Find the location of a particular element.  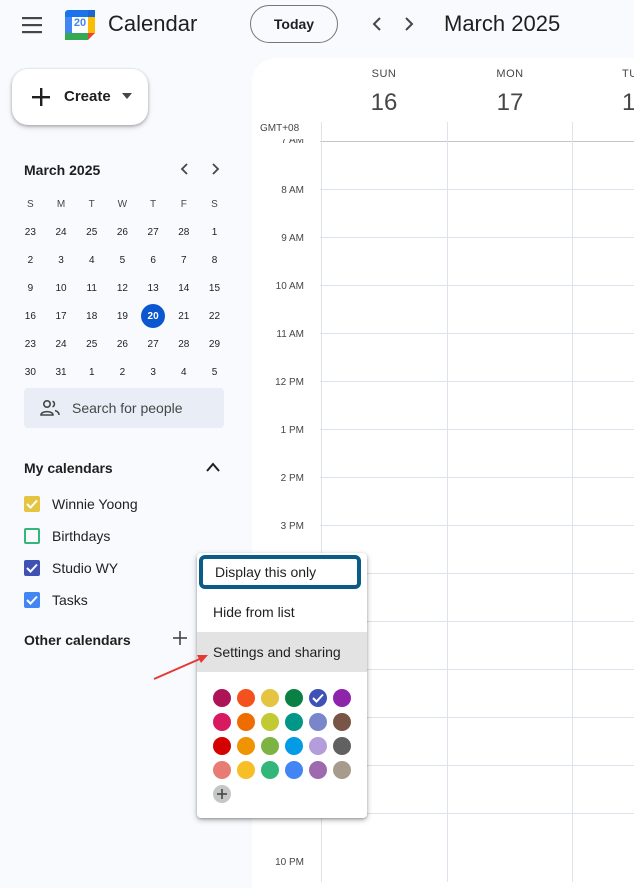

day-header-mon: MON 17 is located at coordinates (510, 92).